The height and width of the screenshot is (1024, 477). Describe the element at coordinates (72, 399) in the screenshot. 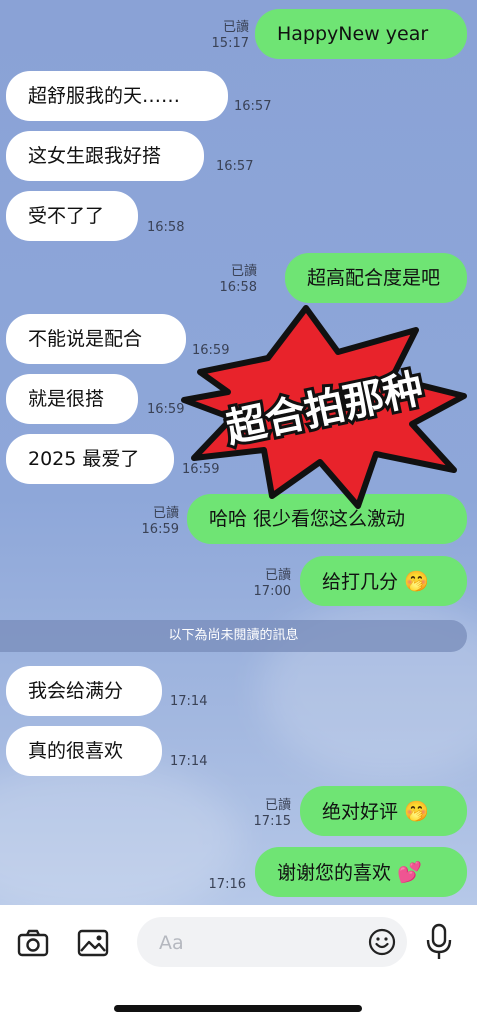

I see `message-bubble-incoming: 就是很搭` at that location.